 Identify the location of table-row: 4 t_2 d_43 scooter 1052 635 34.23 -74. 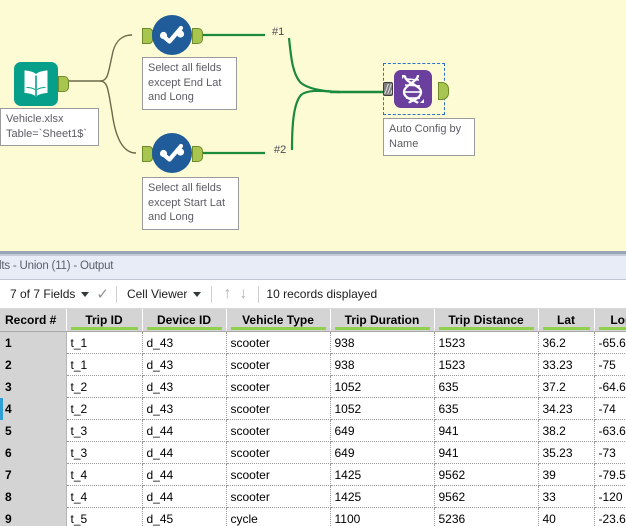
(313, 408).